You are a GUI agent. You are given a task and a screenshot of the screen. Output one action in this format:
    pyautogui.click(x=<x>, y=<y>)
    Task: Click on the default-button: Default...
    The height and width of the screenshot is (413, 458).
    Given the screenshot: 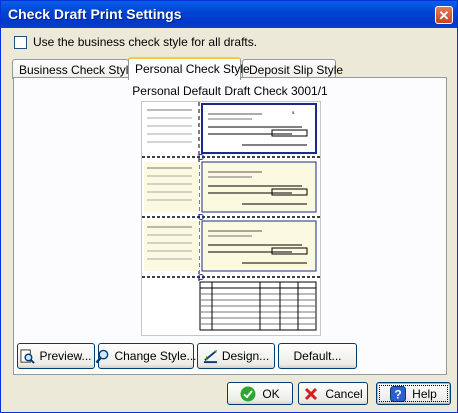 What is the action you would take?
    pyautogui.click(x=317, y=356)
    